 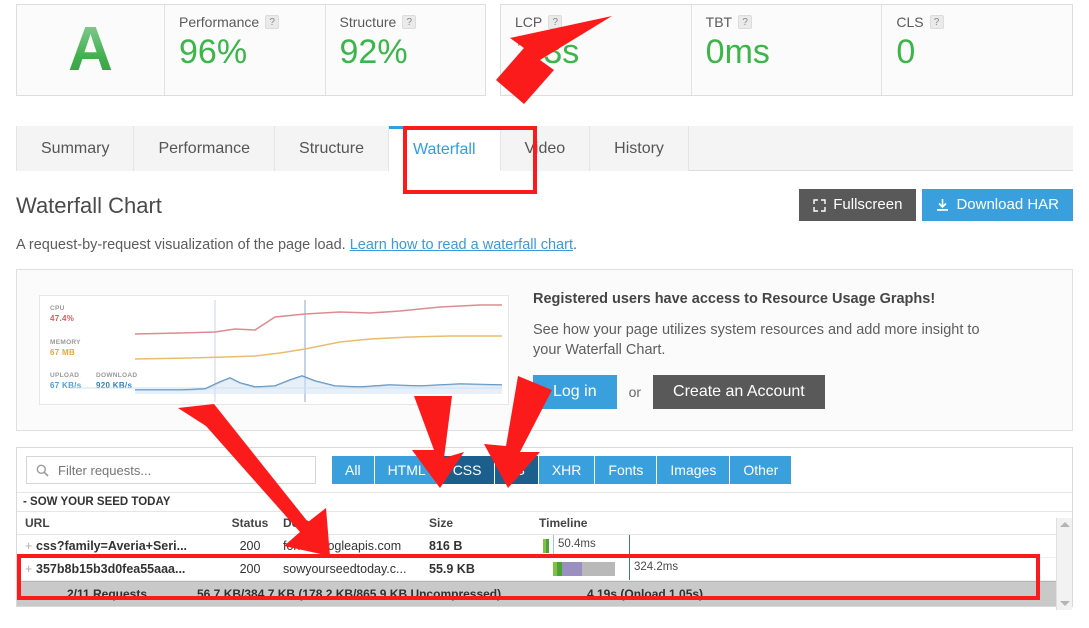 I want to click on metric-performance-label: Performance ?, so click(x=245, y=22).